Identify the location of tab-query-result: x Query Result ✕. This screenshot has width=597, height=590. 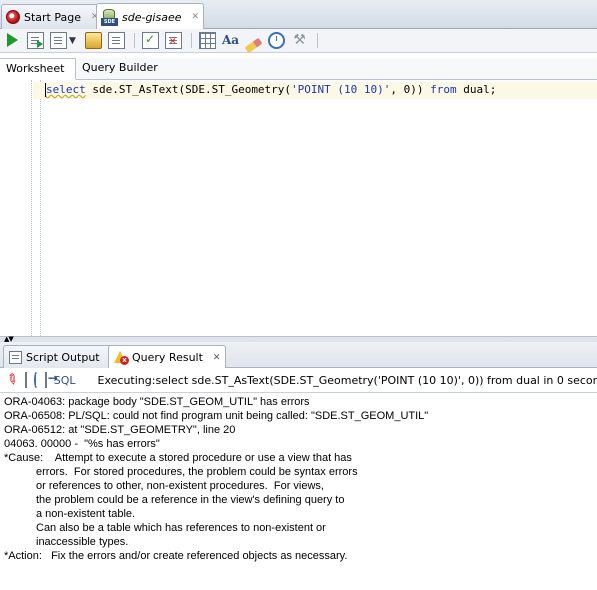
(167, 357).